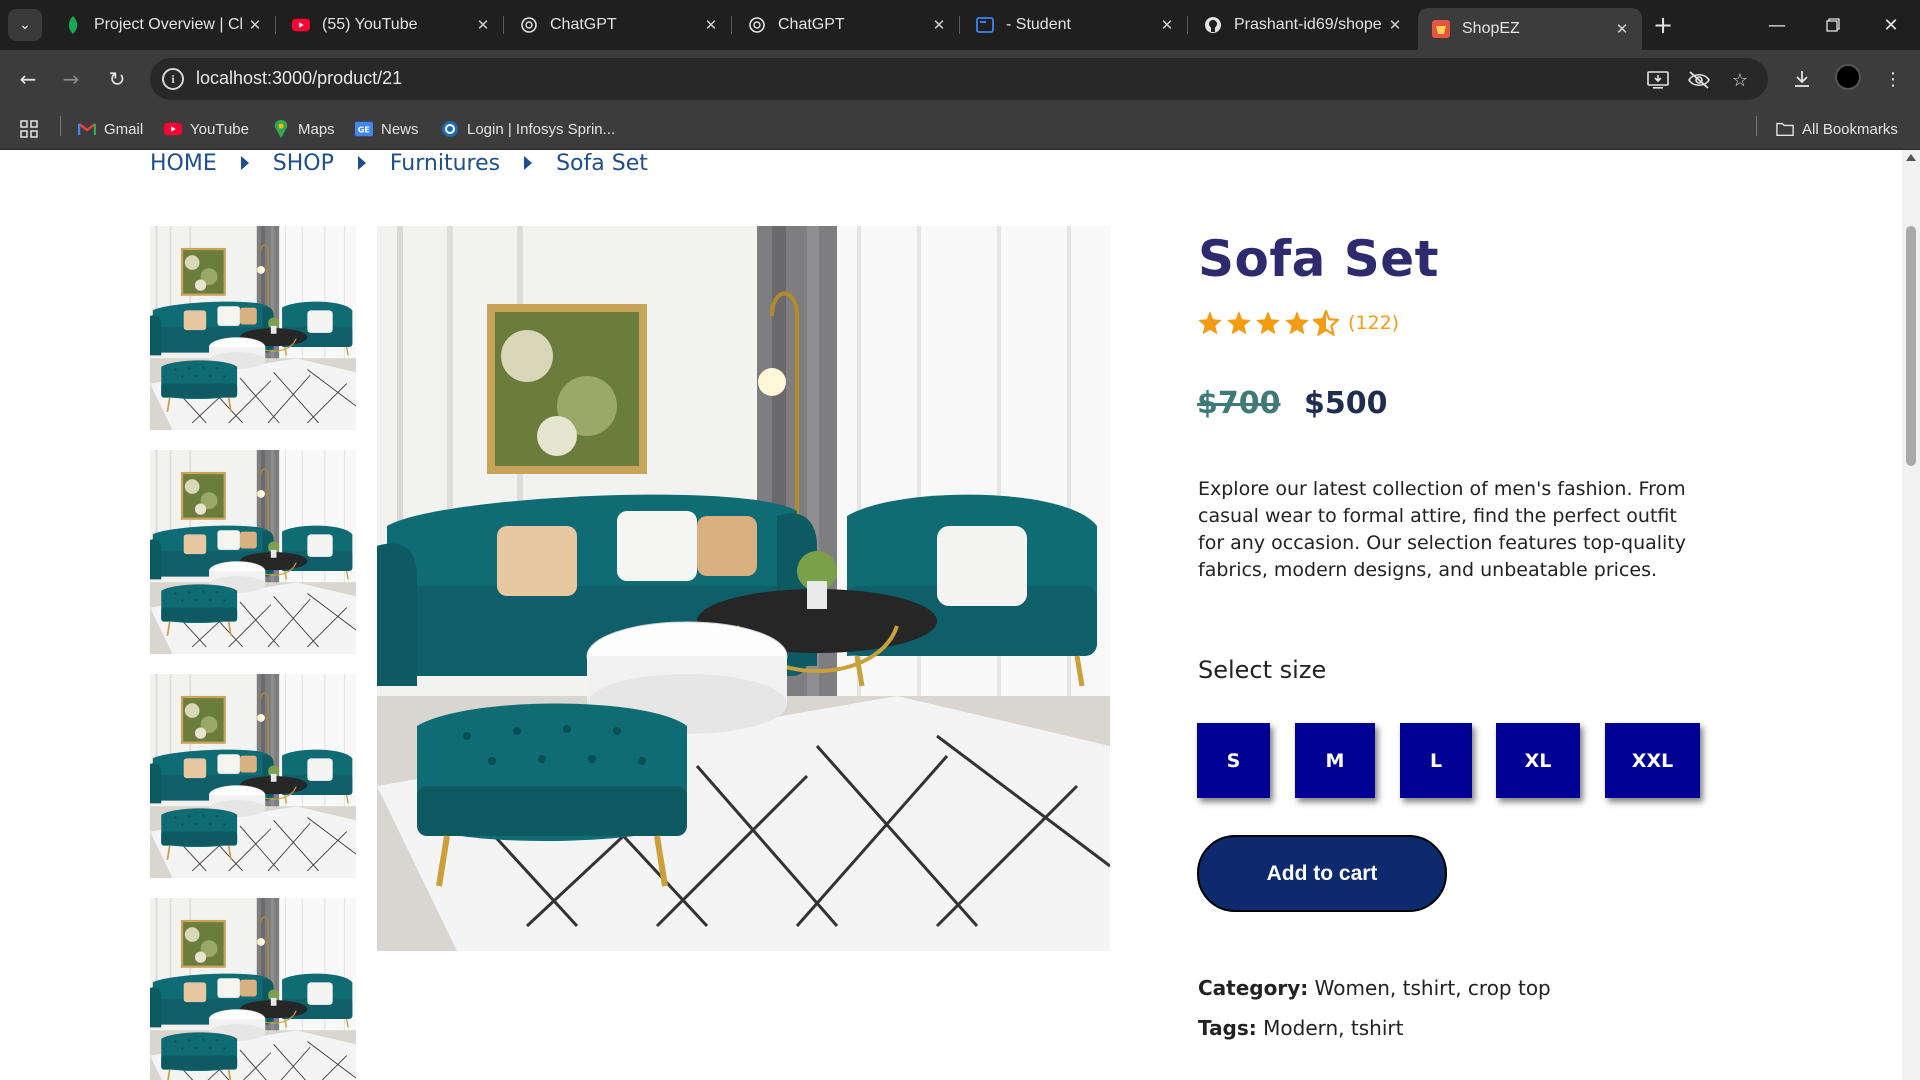  What do you see at coordinates (1891, 25) in the screenshot?
I see `close-window-icon: ✕` at bounding box center [1891, 25].